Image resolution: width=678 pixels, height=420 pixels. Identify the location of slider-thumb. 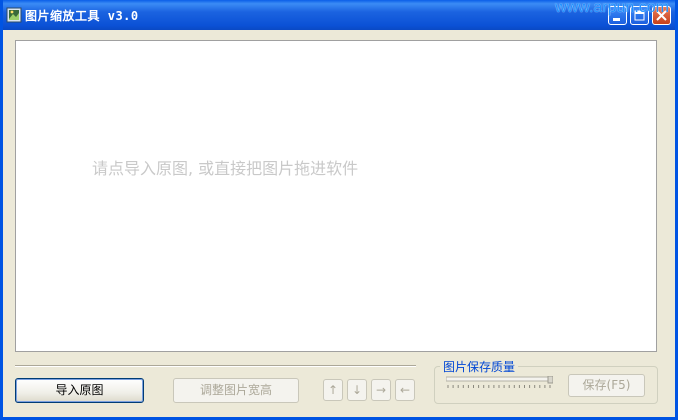
(550, 380).